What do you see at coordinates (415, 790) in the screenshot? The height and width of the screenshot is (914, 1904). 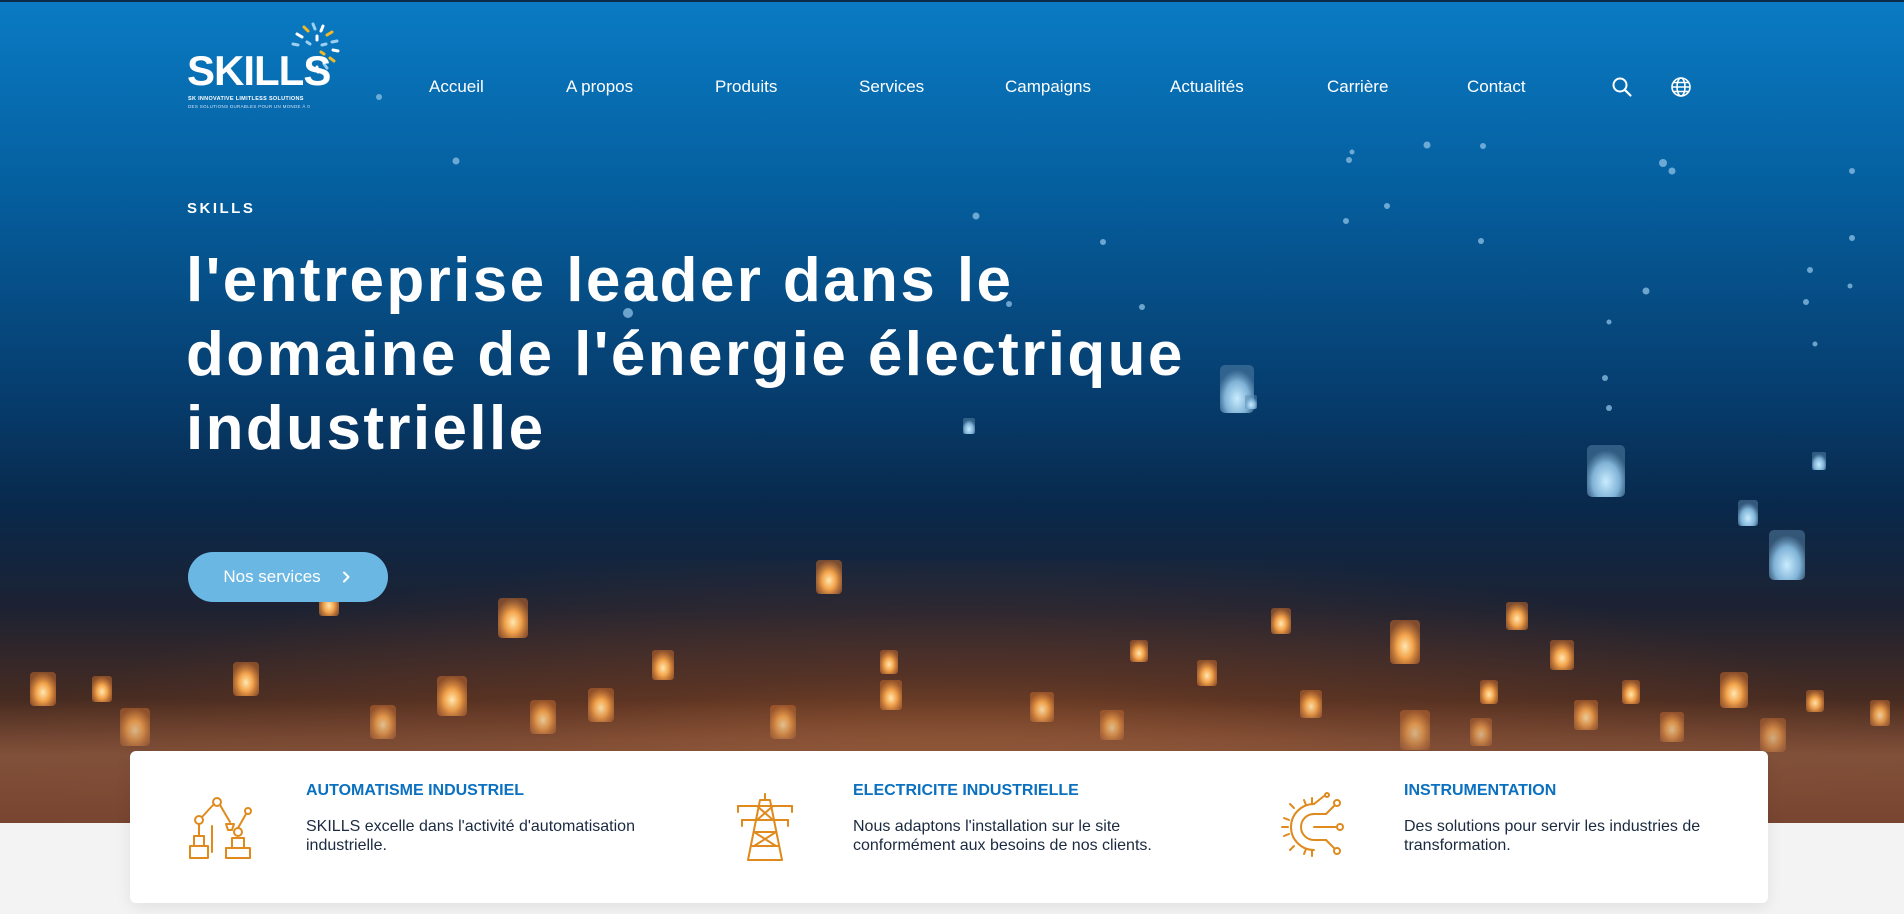 I see `feature-title: AUTOMATISME INDUSTRIEL` at bounding box center [415, 790].